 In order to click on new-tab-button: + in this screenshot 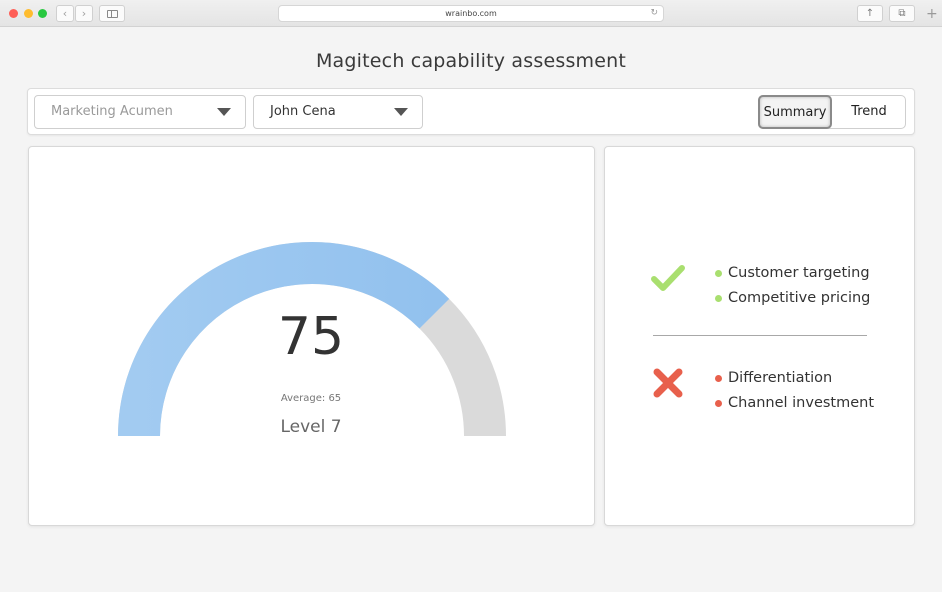, I will do `click(932, 14)`.